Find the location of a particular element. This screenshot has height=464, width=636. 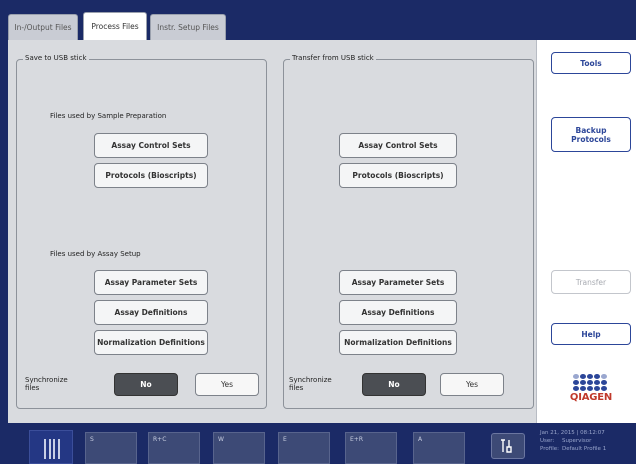

tools-button: Tools is located at coordinates (591, 63).